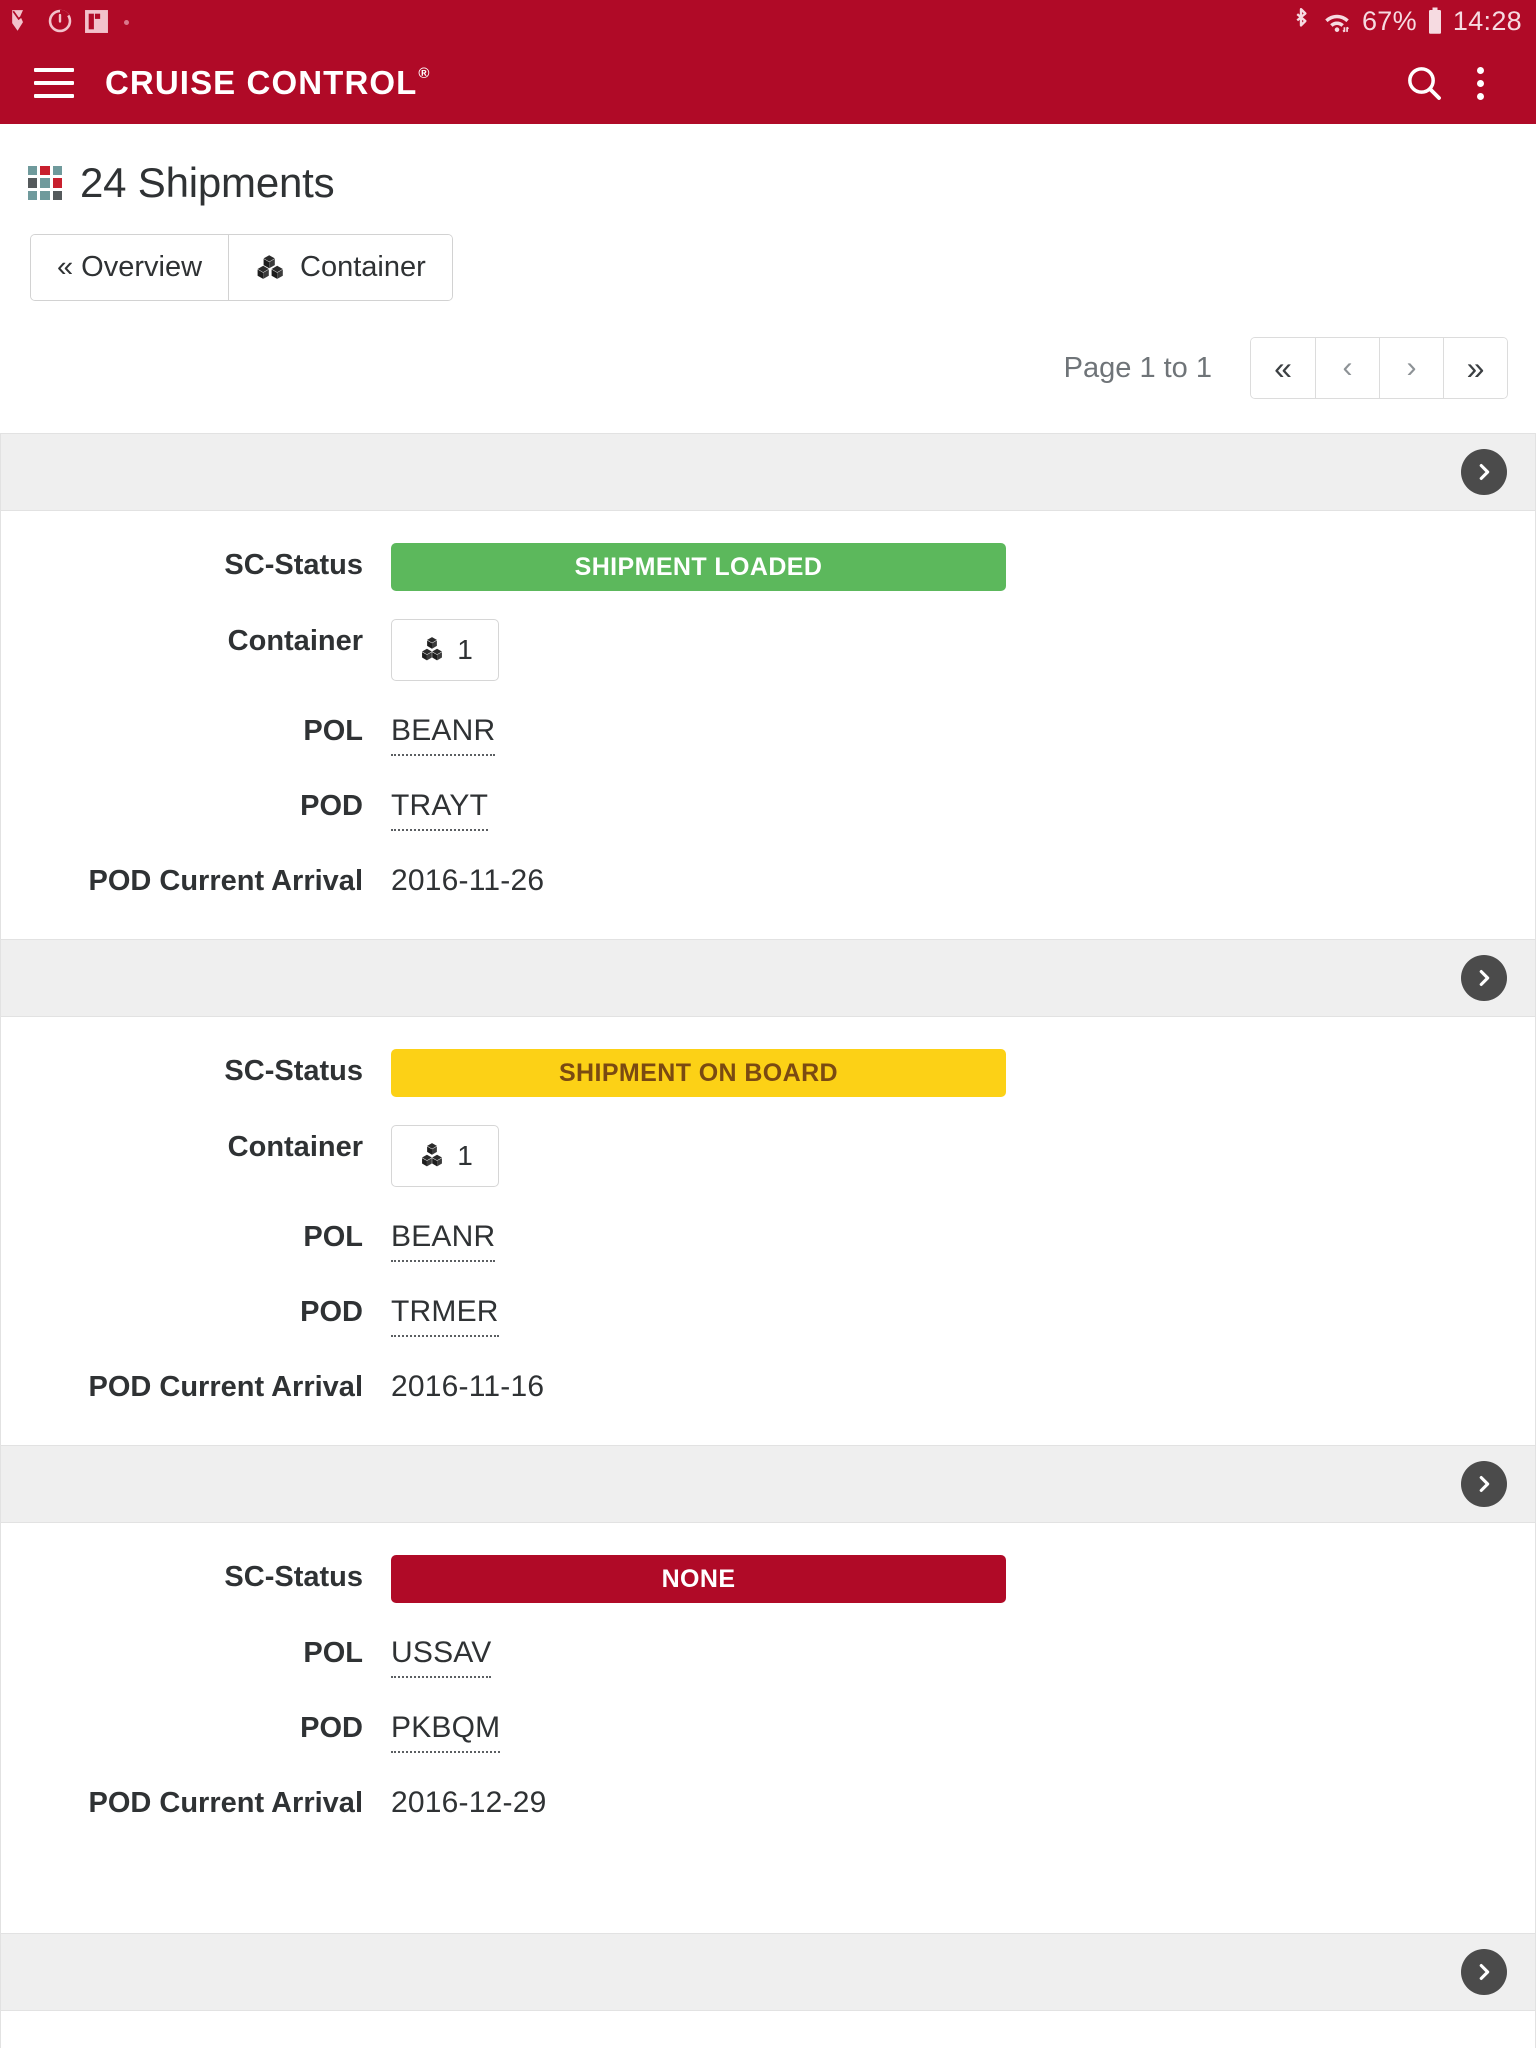  What do you see at coordinates (963, 1313) in the screenshot?
I see `field-value-pod: TRMER` at bounding box center [963, 1313].